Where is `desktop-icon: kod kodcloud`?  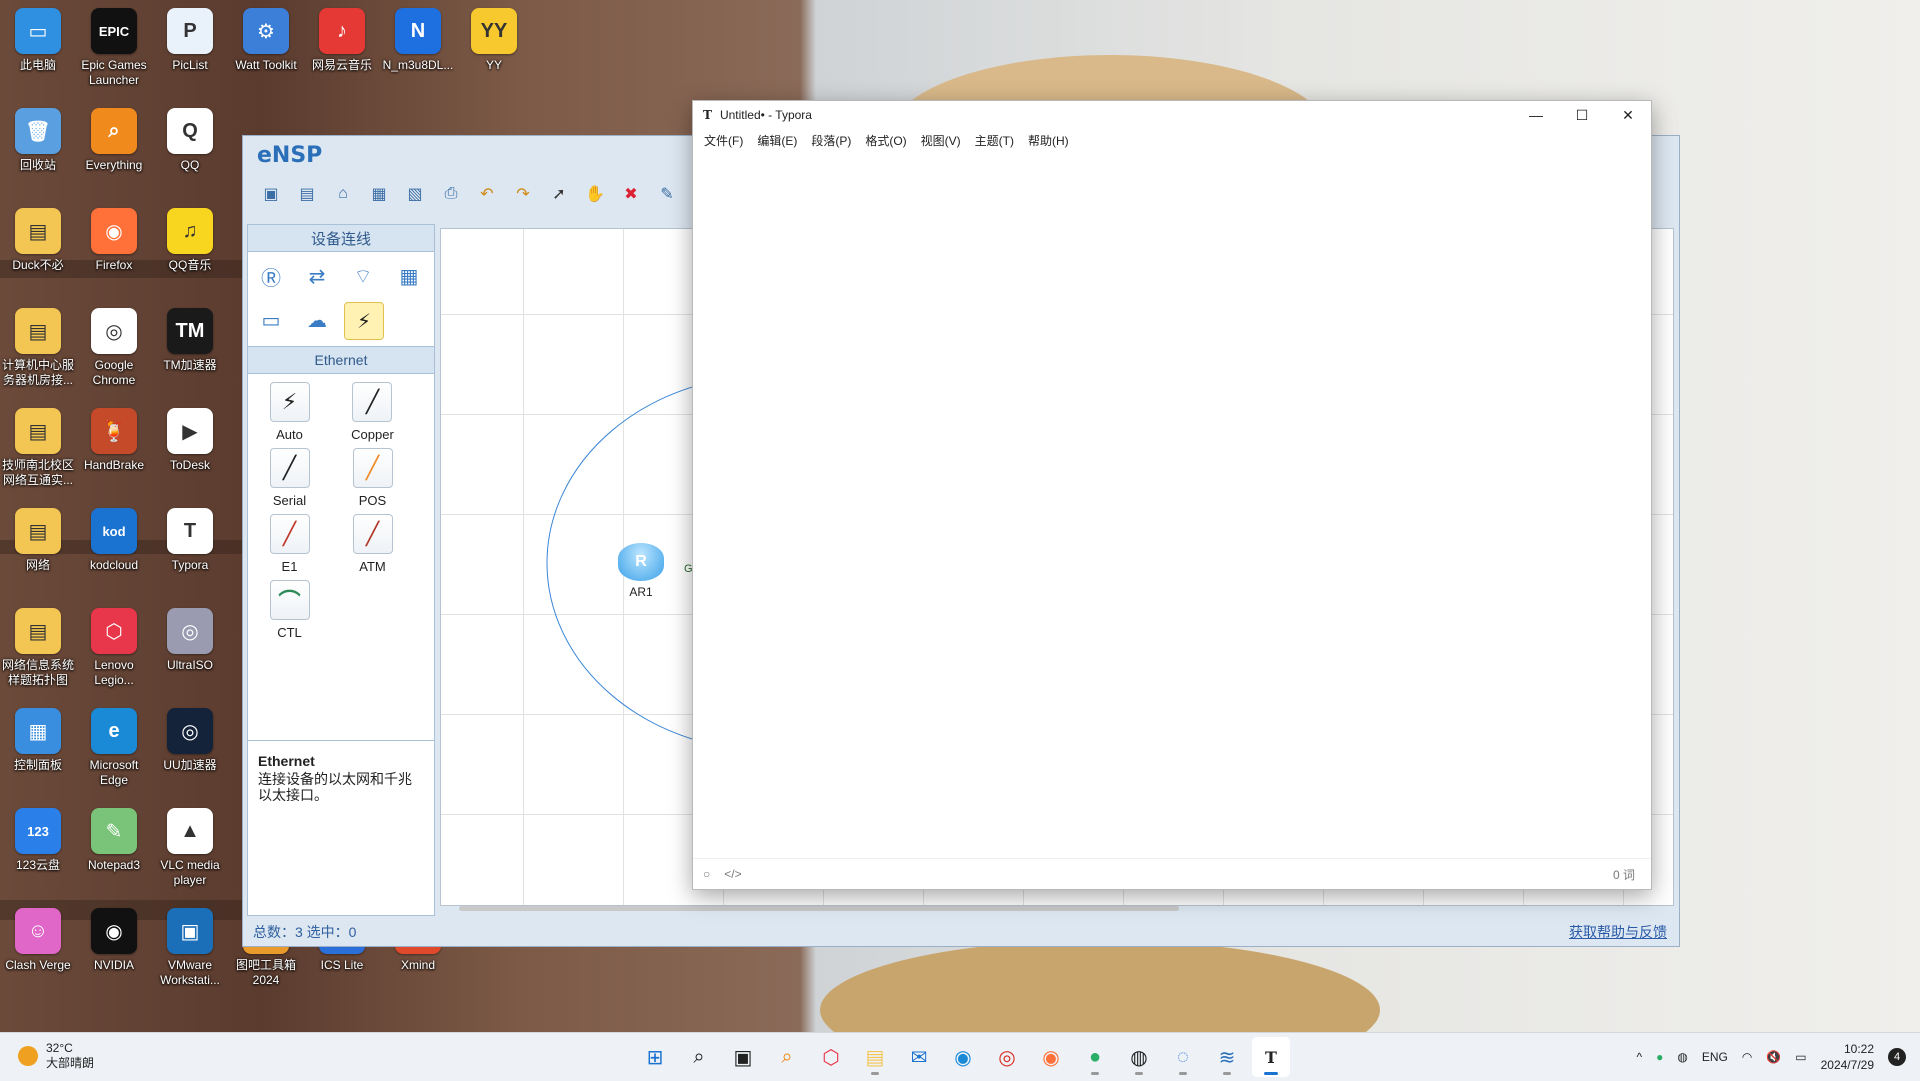 desktop-icon: kod kodcloud is located at coordinates (114, 540).